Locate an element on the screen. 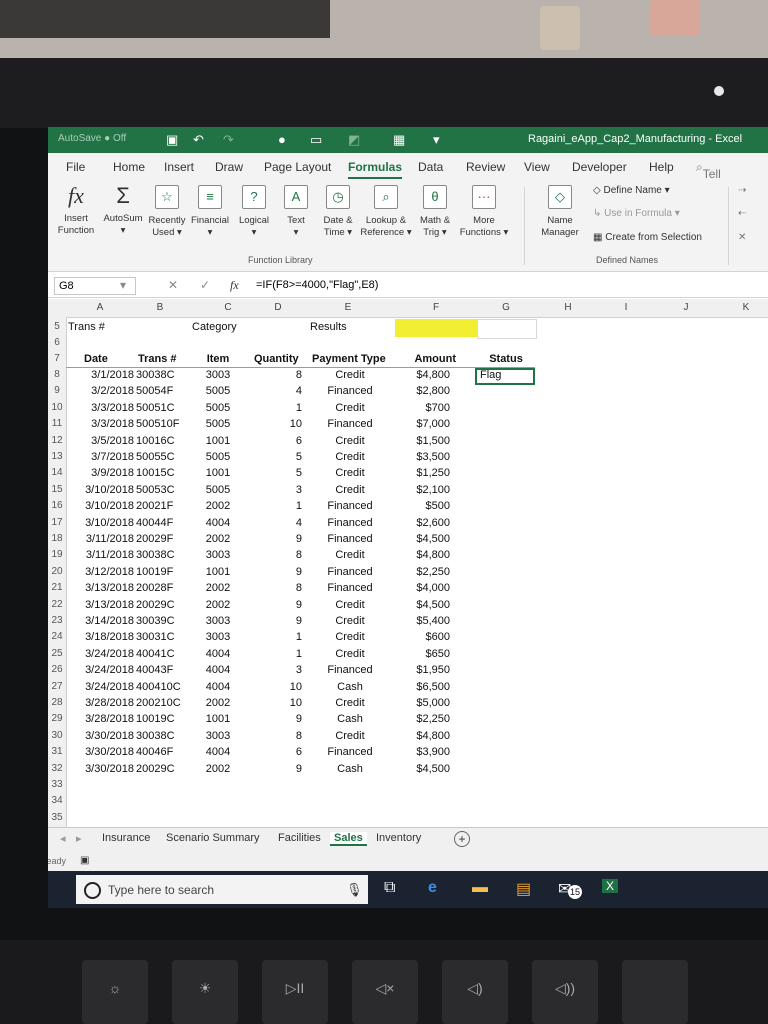  cell-trans: 400410C is located at coordinates (166, 687).